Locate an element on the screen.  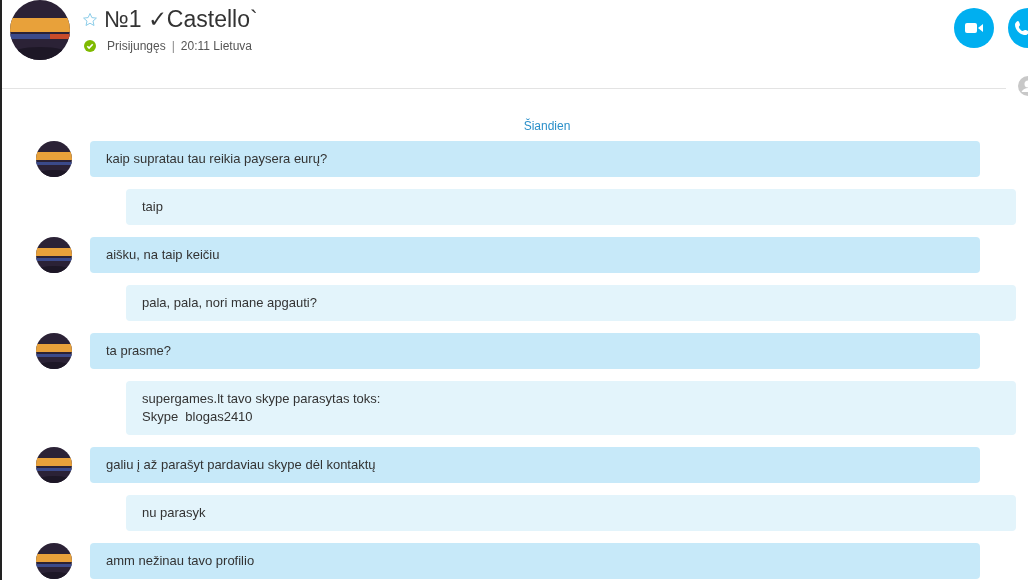
message-bubble: kaip supratau tau reikia paysera eurų? is located at coordinates (535, 159).